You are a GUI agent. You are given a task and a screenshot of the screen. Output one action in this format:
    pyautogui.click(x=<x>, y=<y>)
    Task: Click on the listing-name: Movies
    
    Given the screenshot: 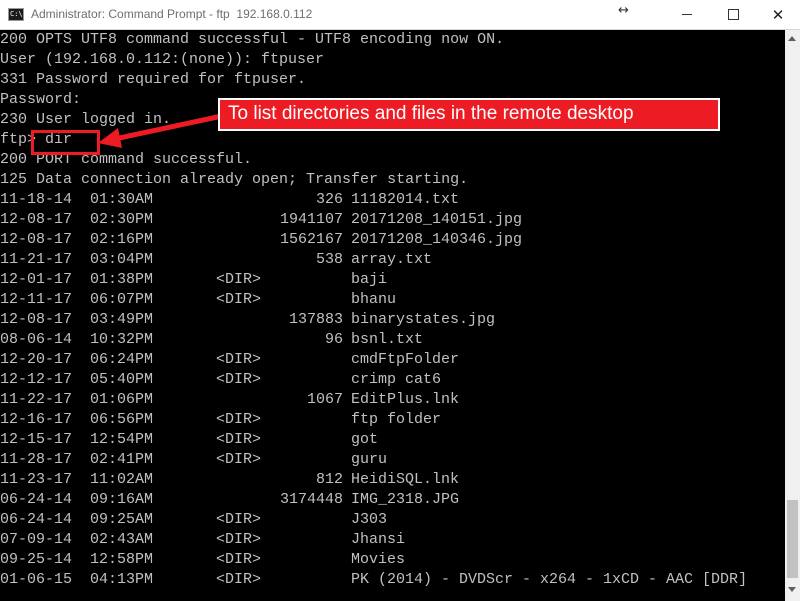 What is the action you would take?
    pyautogui.click(x=378, y=559)
    